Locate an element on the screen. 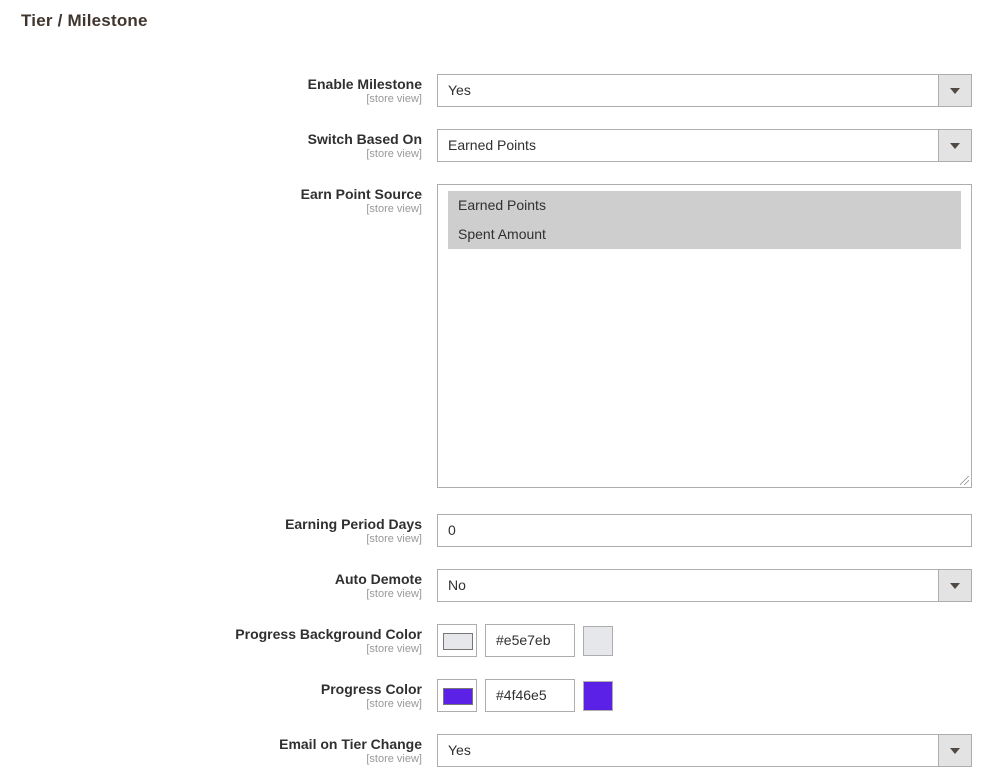  field-label-group: Earn Point Source [store view] is located at coordinates (361, 201).